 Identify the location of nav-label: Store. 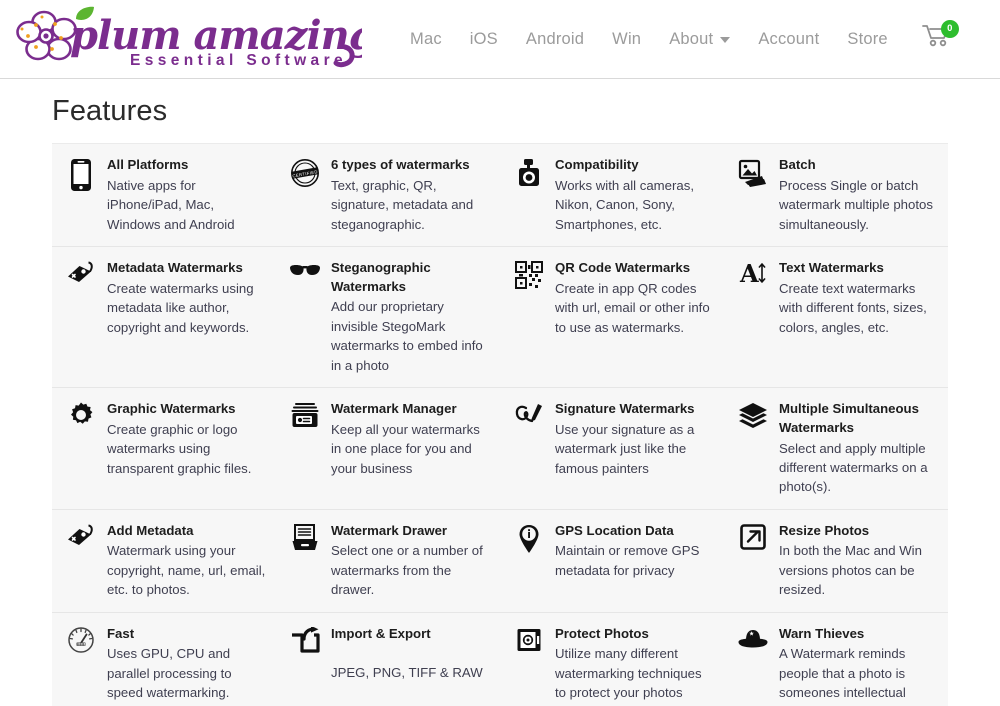
(867, 38).